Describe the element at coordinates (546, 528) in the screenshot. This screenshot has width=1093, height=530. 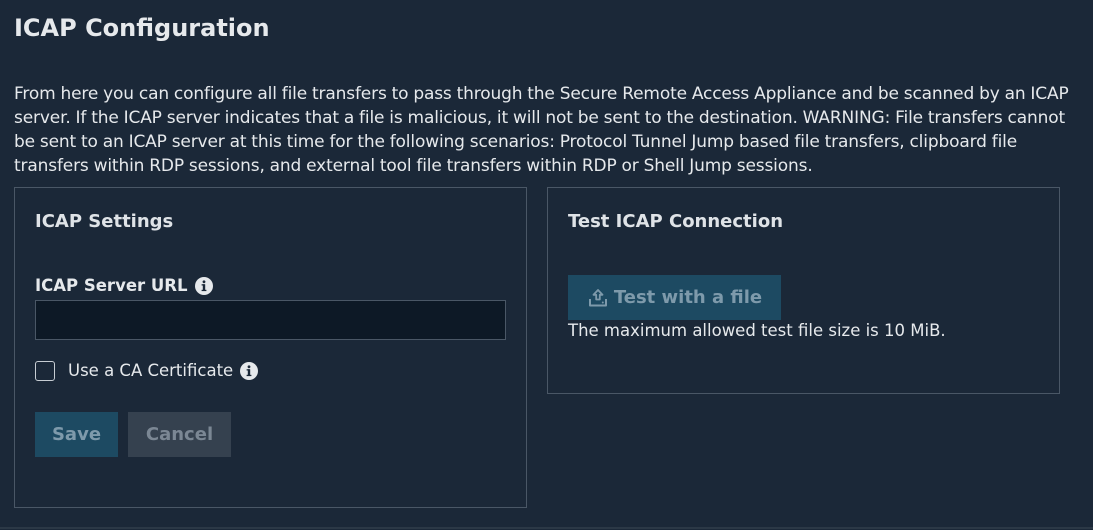
I see `bottom-divider` at that location.